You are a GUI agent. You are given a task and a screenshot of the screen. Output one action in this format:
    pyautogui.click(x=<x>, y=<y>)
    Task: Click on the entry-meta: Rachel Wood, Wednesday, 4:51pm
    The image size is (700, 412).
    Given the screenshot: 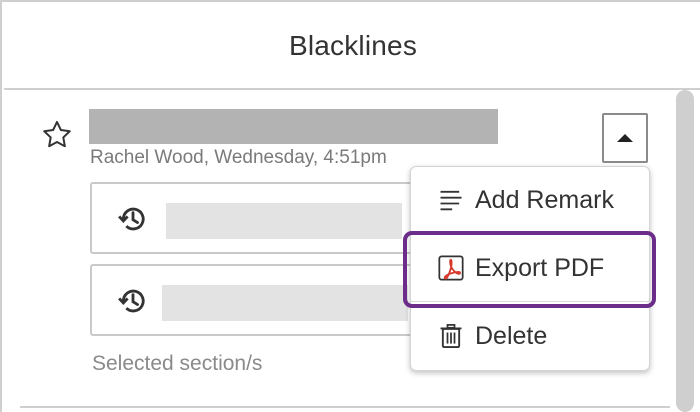 What is the action you would take?
    pyautogui.click(x=238, y=157)
    